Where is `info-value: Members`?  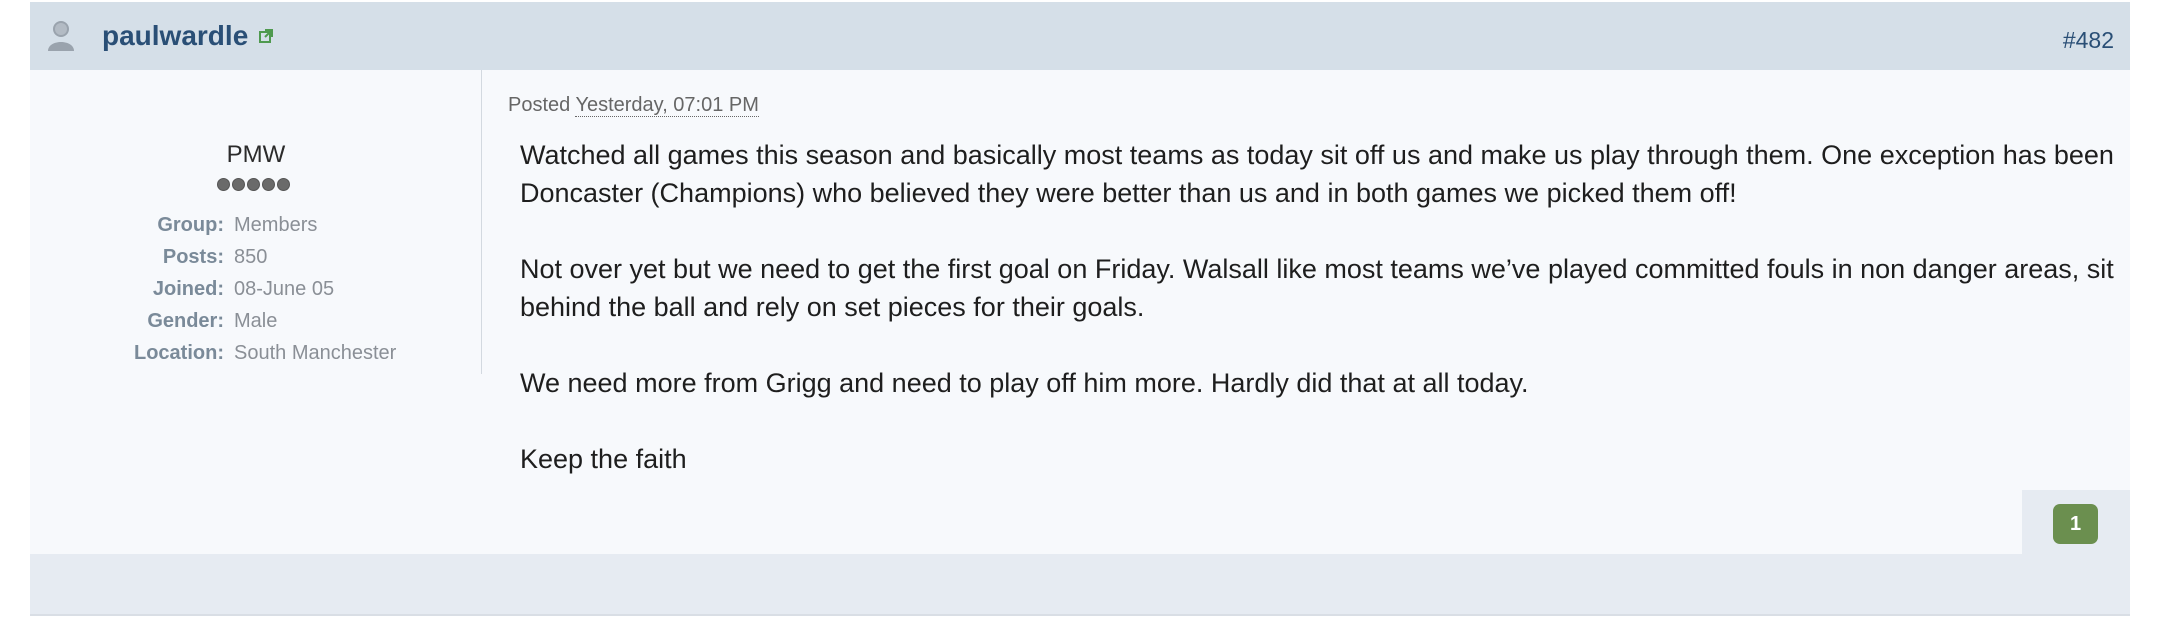
info-value: Members is located at coordinates (276, 225).